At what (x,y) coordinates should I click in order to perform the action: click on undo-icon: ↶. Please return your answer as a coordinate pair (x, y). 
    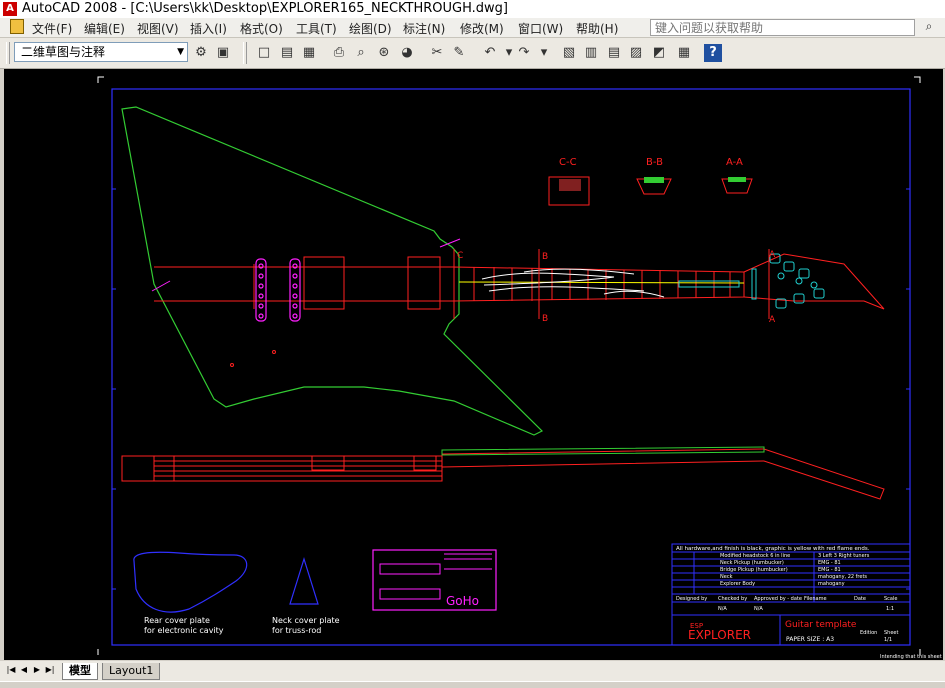
    Looking at the image, I should click on (490, 53).